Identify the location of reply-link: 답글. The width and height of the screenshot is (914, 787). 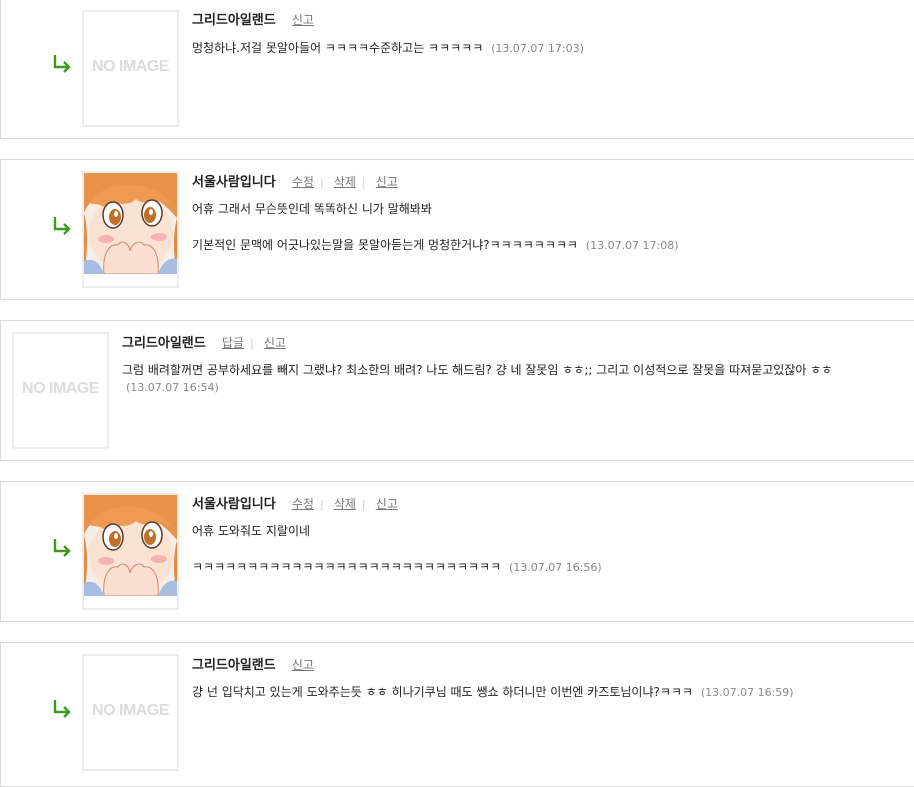
(233, 343).